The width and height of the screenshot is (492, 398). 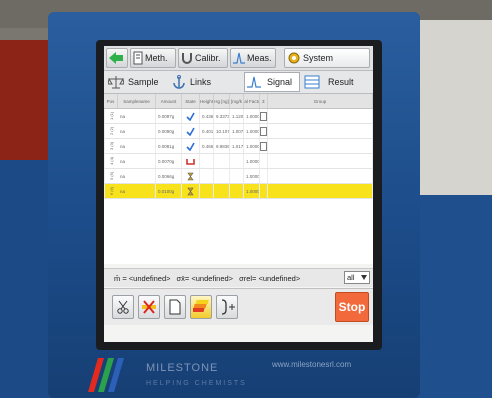 What do you see at coordinates (138, 58) in the screenshot?
I see `document-icon` at bounding box center [138, 58].